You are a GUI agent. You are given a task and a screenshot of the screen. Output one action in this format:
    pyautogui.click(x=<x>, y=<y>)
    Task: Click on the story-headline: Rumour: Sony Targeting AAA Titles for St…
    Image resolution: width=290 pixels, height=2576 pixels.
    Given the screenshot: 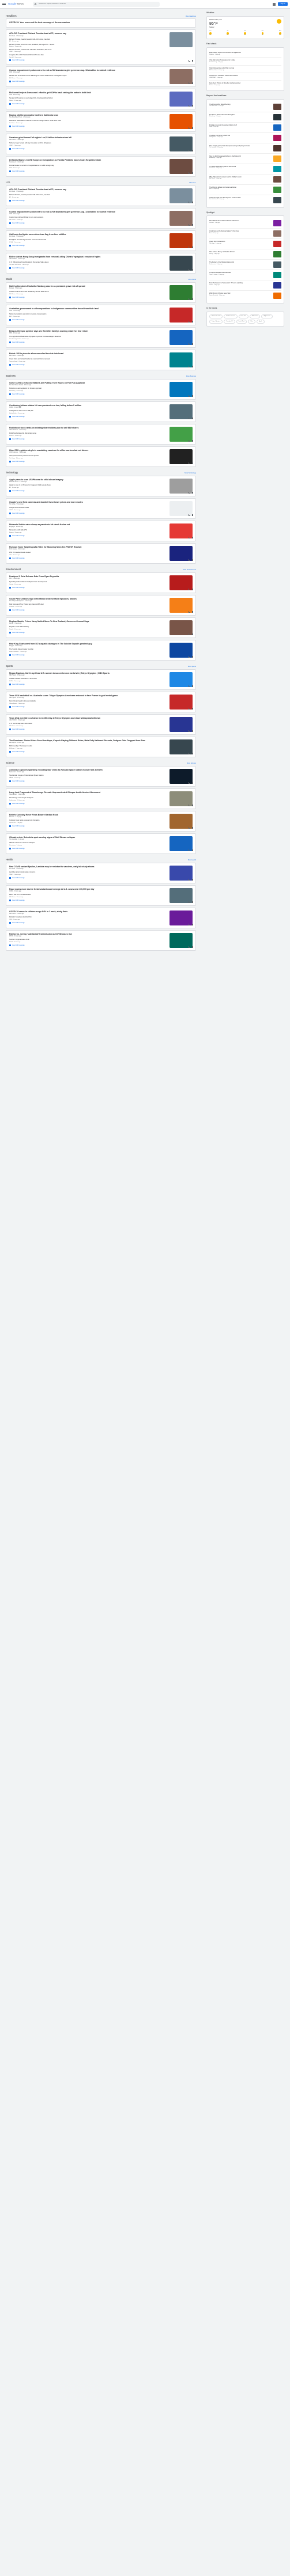 What is the action you would take?
    pyautogui.click(x=88, y=547)
    